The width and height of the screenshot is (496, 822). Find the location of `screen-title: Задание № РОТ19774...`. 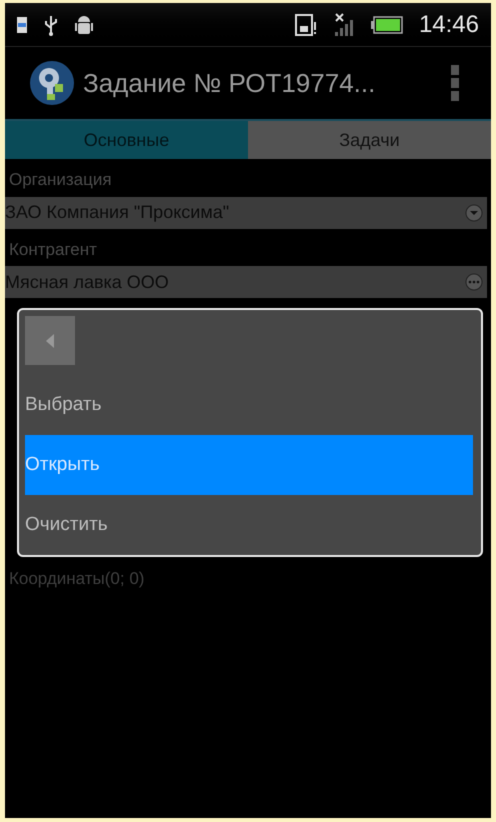

screen-title: Задание № РОТ19774... is located at coordinates (229, 83).